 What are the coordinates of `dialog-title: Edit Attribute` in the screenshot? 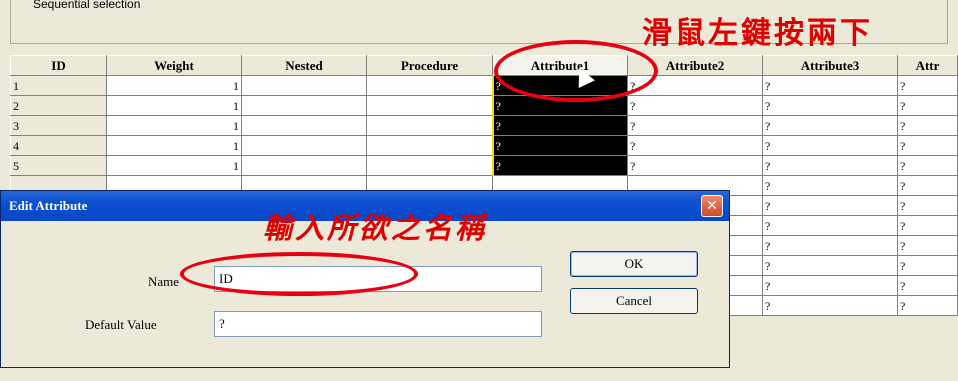 It's located at (48, 205).